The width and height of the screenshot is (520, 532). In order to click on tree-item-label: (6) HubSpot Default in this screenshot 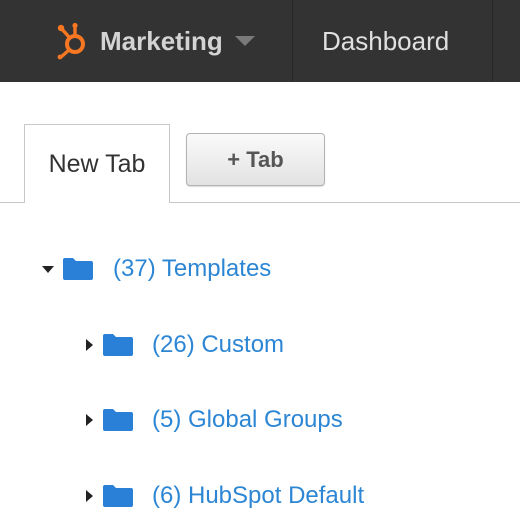, I will do `click(258, 495)`.